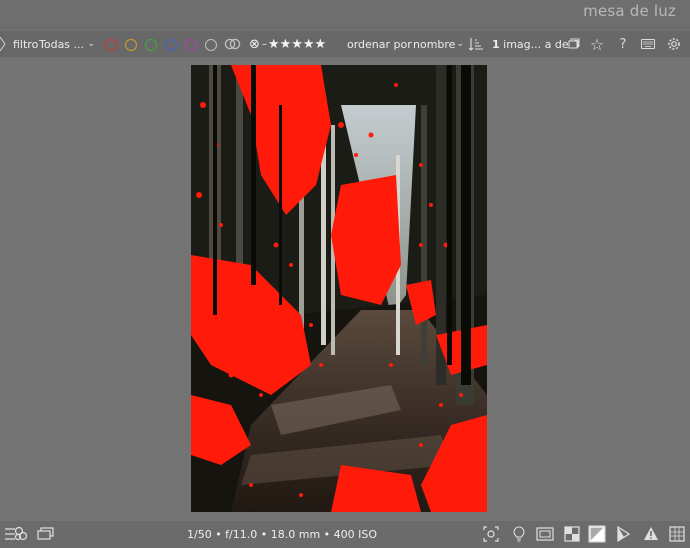  I want to click on count-selected: 1, so click(496, 44).